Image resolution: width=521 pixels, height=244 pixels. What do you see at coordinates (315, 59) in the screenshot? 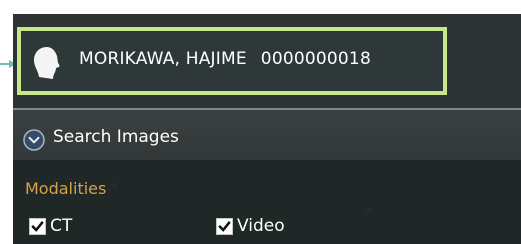
I see `patient-id: 0000000018` at bounding box center [315, 59].